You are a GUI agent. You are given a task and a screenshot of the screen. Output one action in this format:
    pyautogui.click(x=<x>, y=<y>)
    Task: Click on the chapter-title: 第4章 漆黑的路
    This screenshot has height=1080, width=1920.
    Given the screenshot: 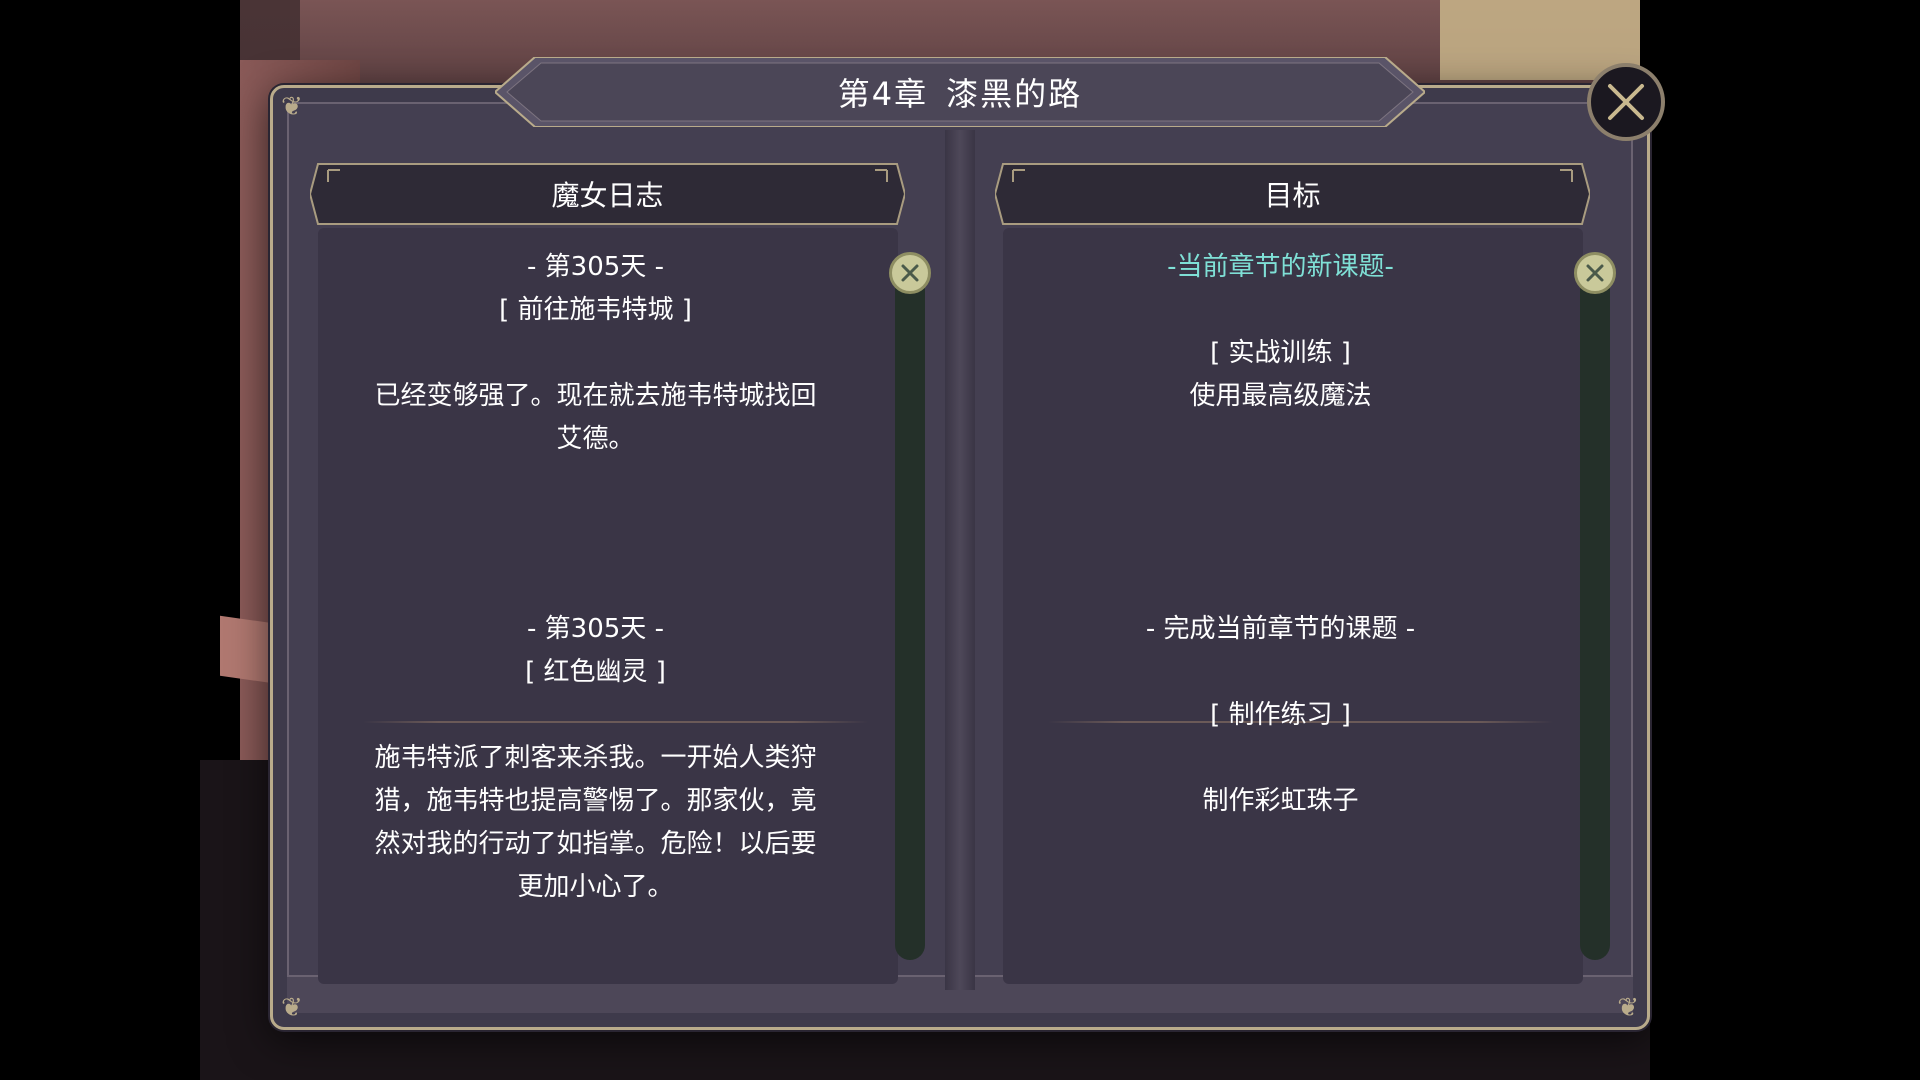 What is the action you would take?
    pyautogui.click(x=960, y=92)
    